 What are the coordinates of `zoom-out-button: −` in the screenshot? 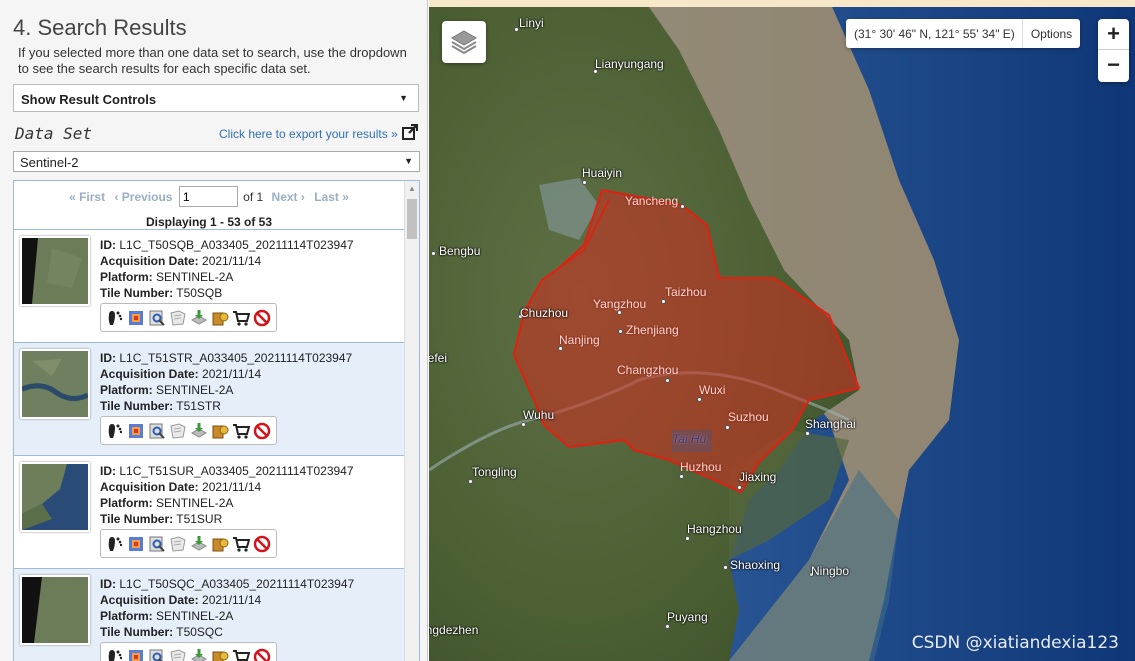 It's located at (1113, 65).